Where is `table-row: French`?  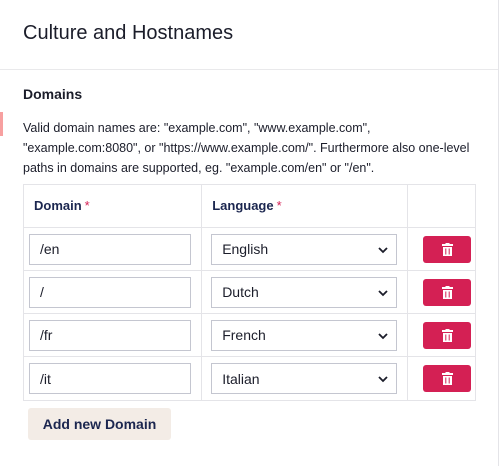
table-row: French is located at coordinates (249, 335).